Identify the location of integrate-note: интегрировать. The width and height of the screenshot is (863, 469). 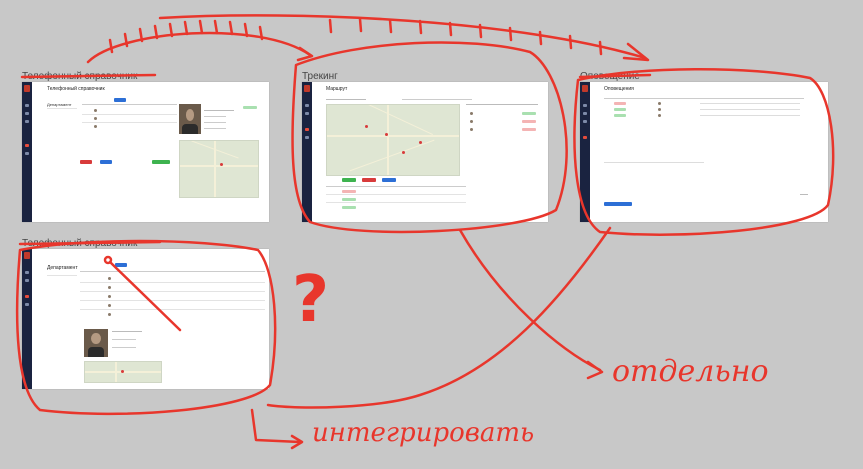
(423, 433).